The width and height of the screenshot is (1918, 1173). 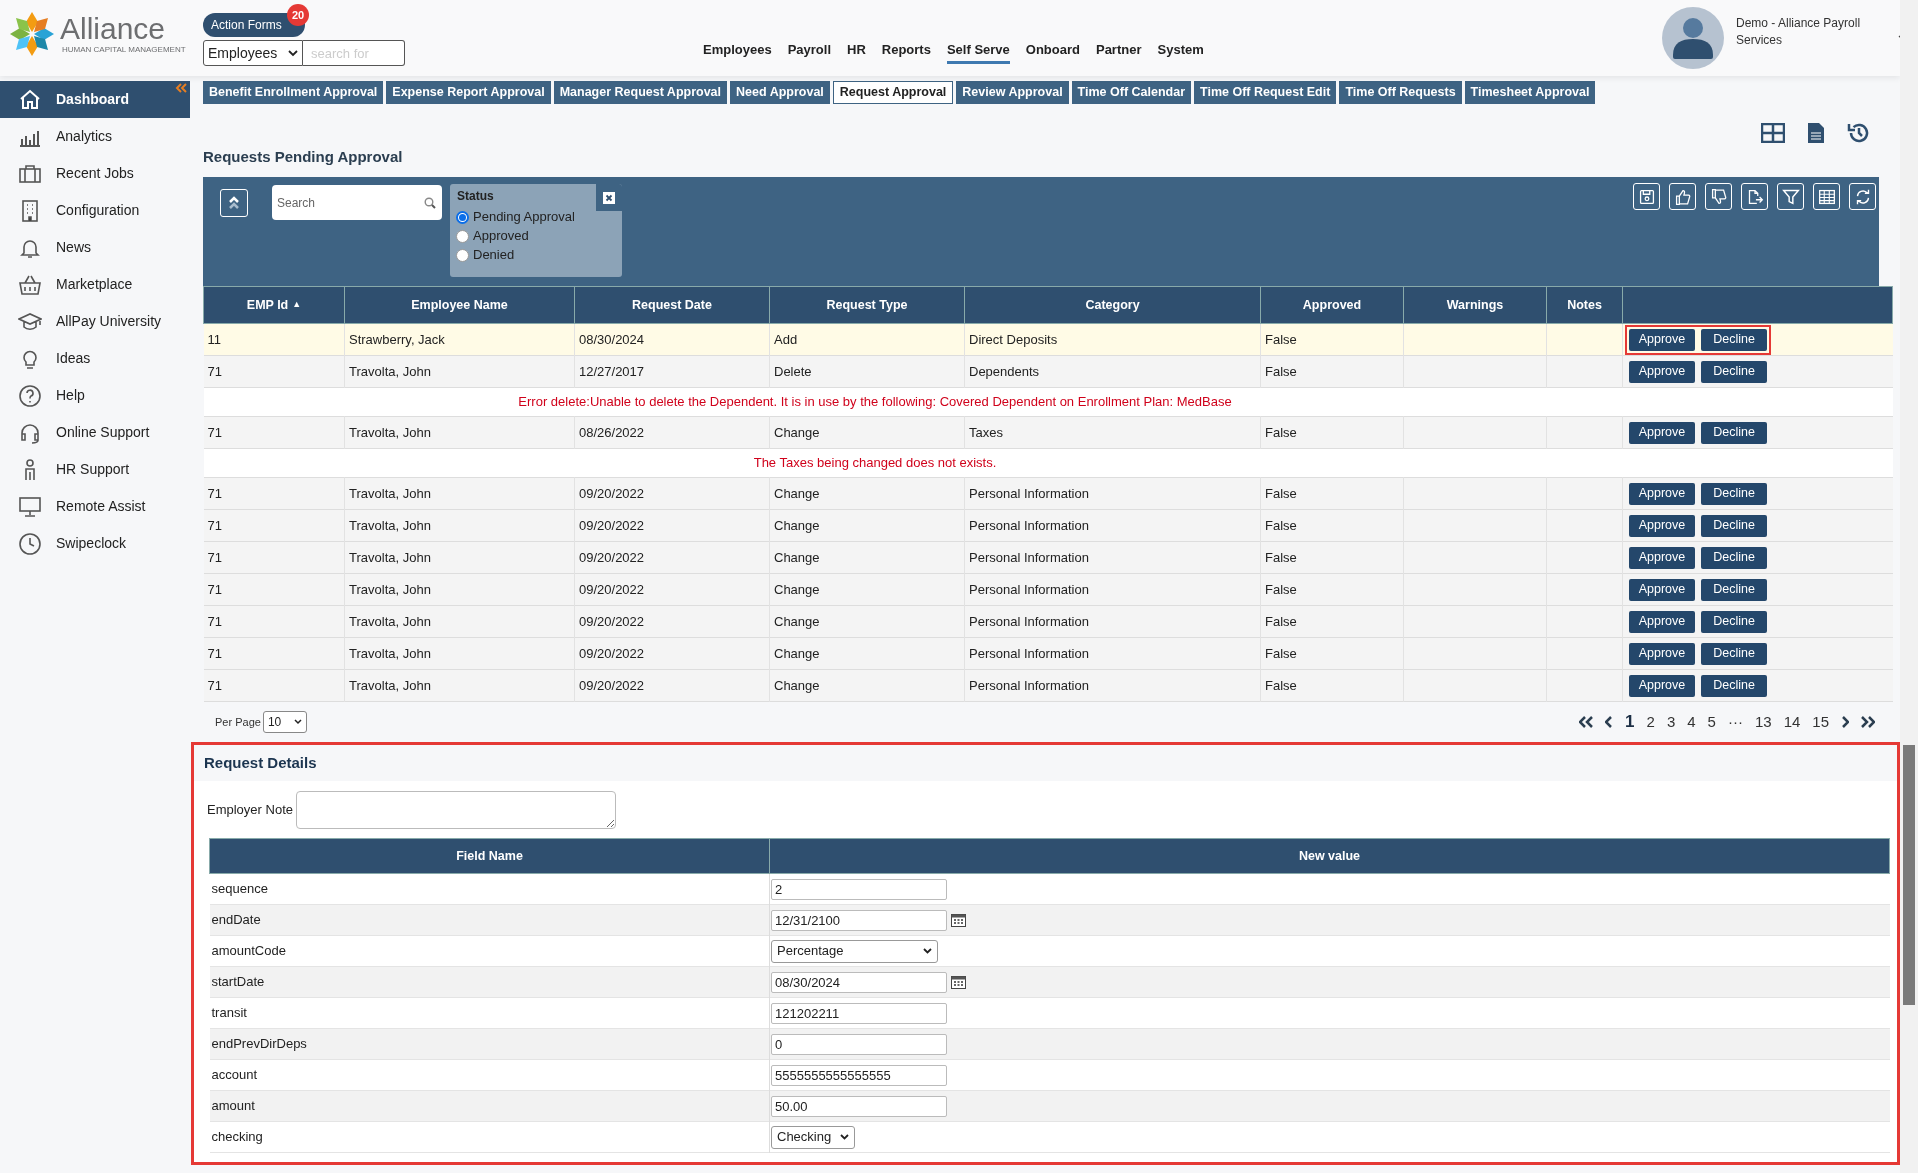 I want to click on thumbs-up-button, so click(x=1682, y=196).